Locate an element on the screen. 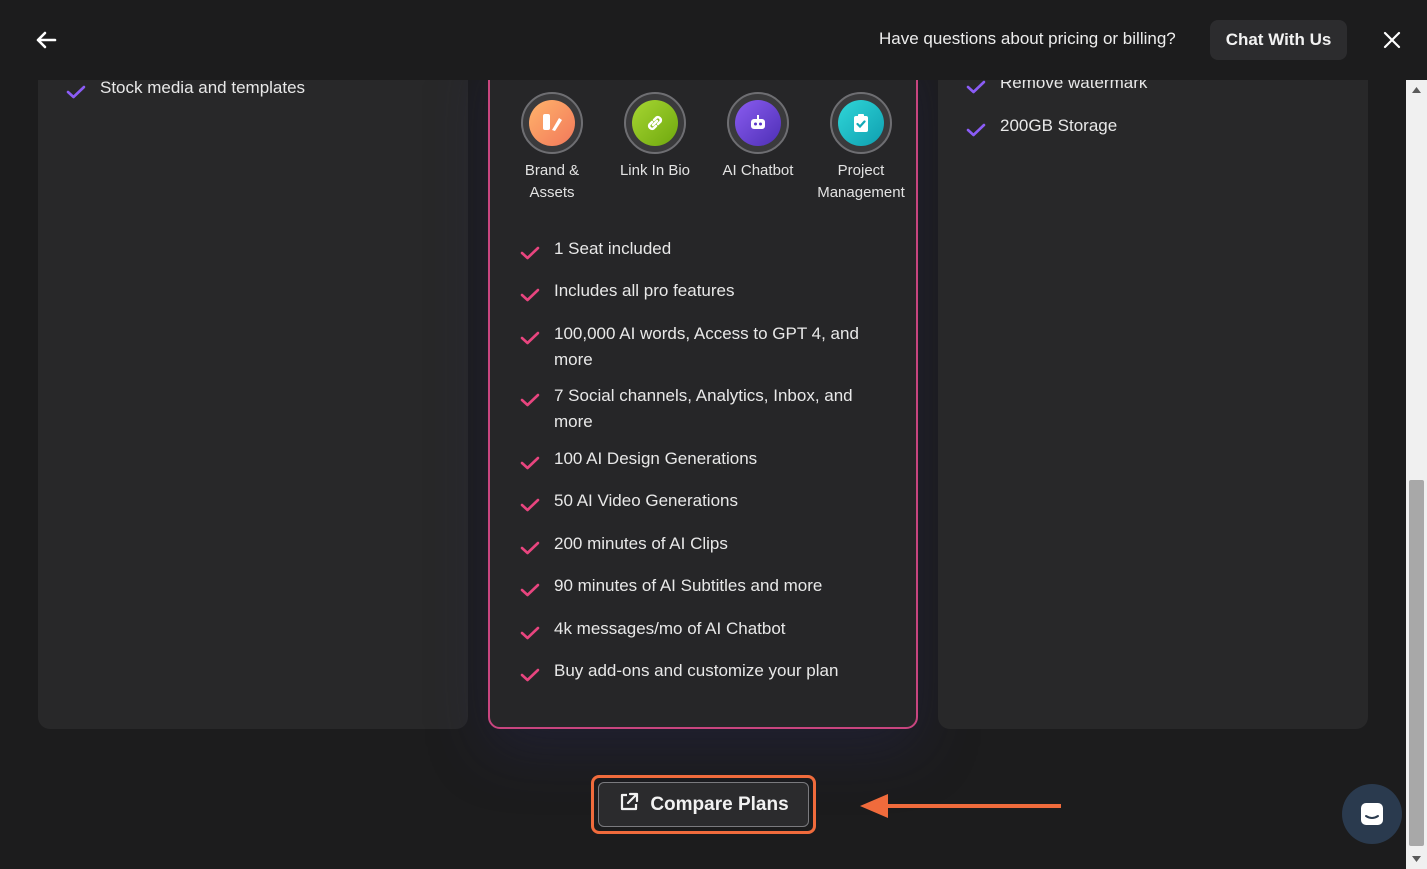 The height and width of the screenshot is (869, 1427). feature-item: Buy add-ons and customize your plan is located at coordinates (700, 674).